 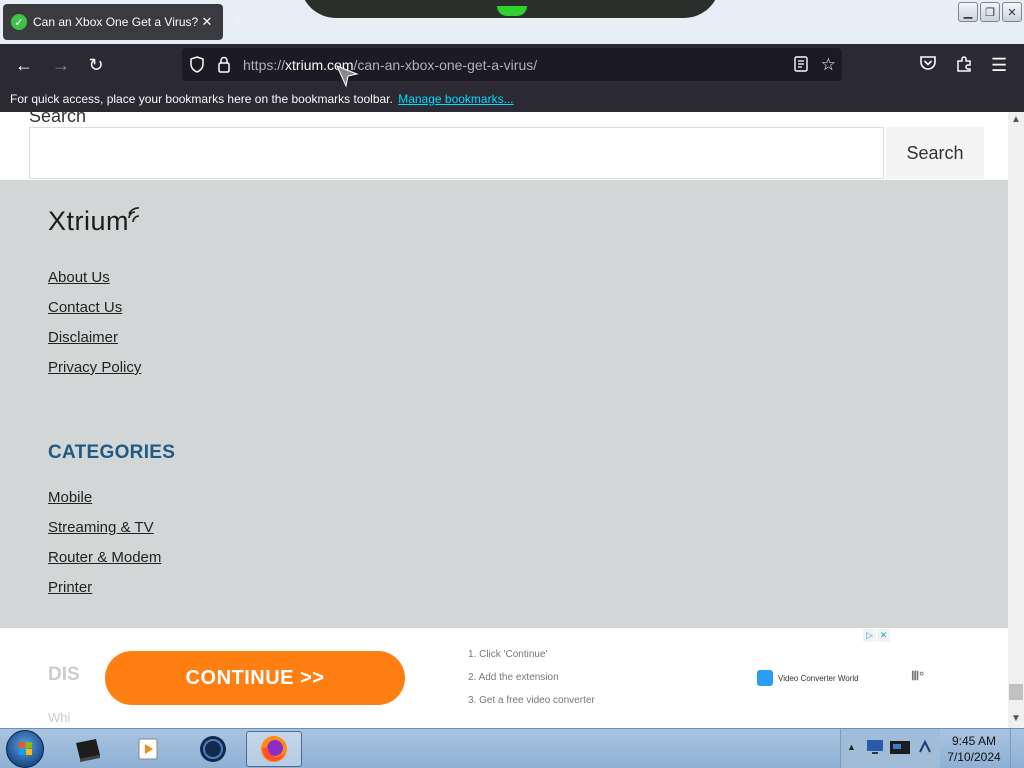 I want to click on window-controls: ▁ ❐ ✕, so click(x=990, y=12).